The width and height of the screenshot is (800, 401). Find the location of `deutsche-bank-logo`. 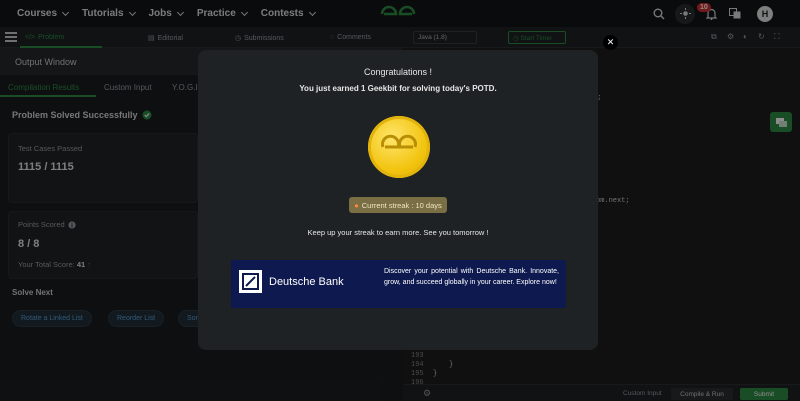

deutsche-bank-logo is located at coordinates (250, 281).